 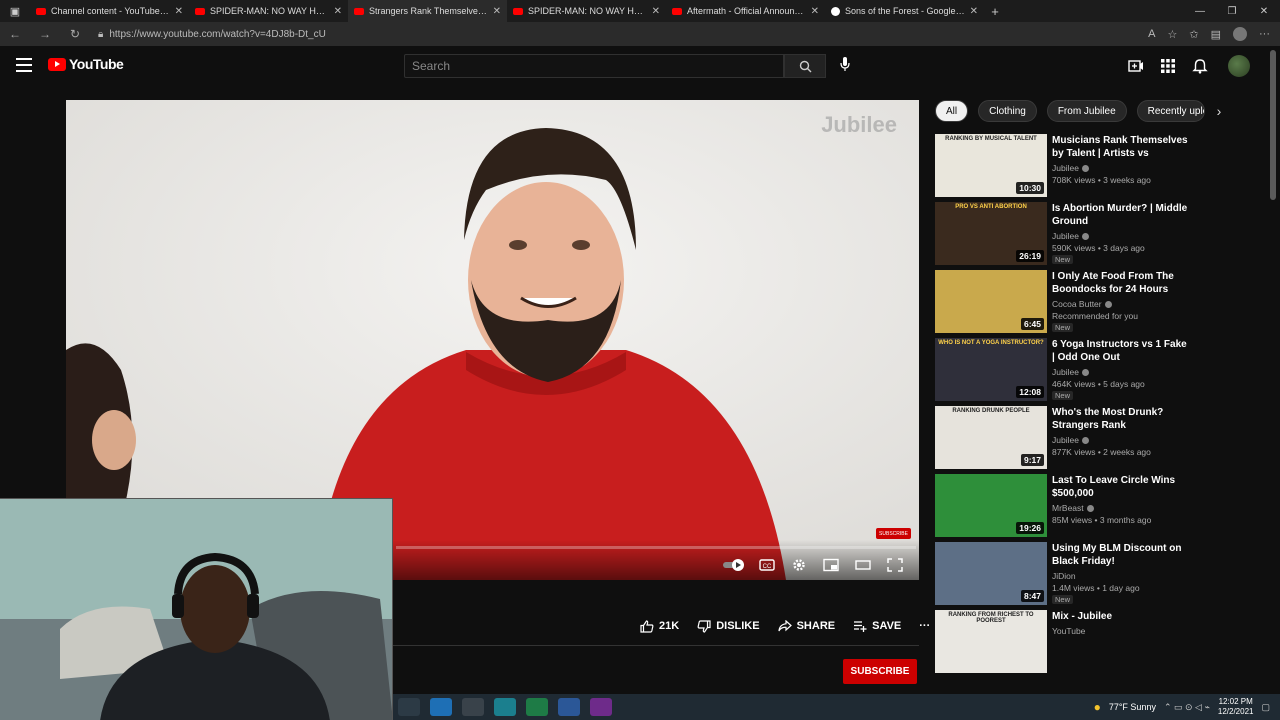 What do you see at coordinates (427, 11) in the screenshot?
I see `browser-tab-active: Strangers Rank Themselves Richest ✕` at bounding box center [427, 11].